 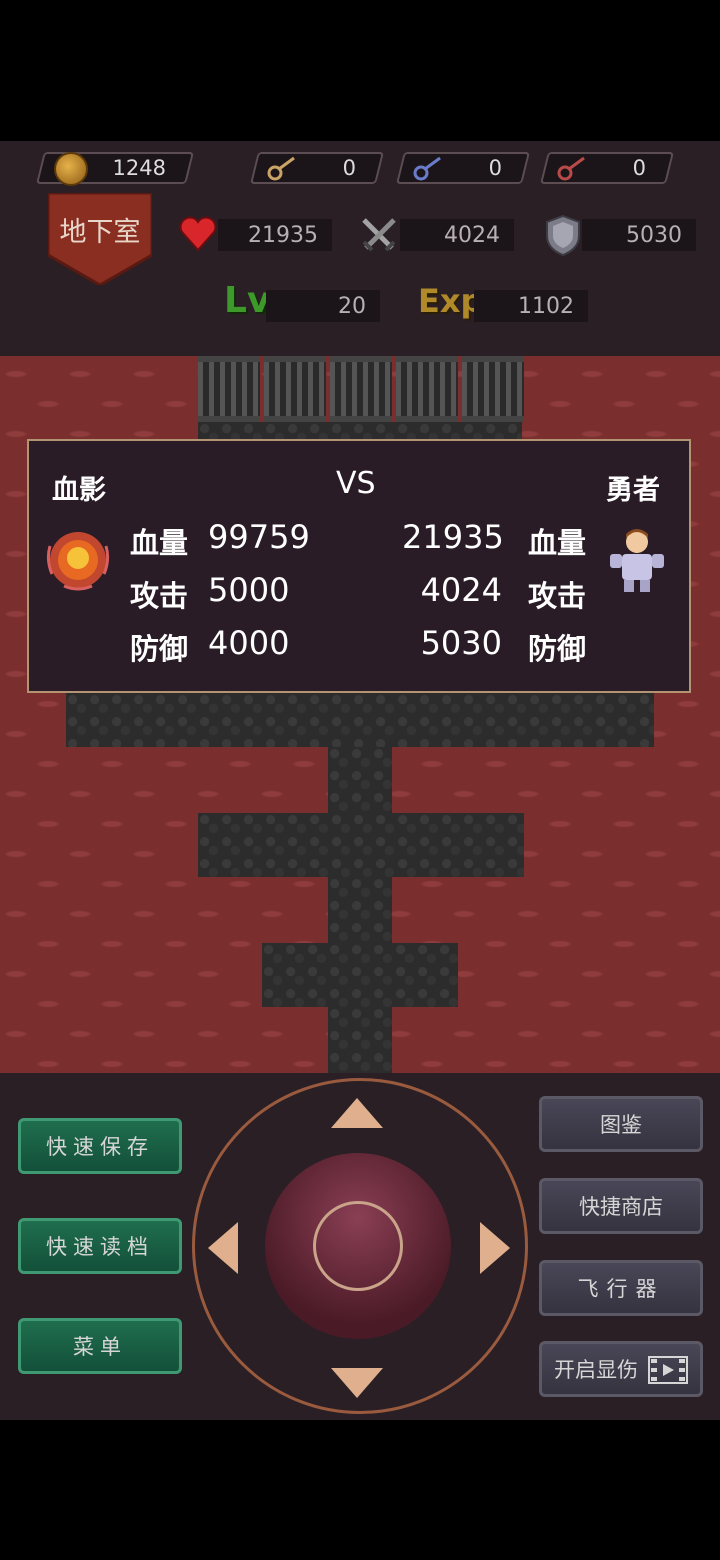 I want to click on quick-load-button: 快速读档, so click(x=100, y=1246).